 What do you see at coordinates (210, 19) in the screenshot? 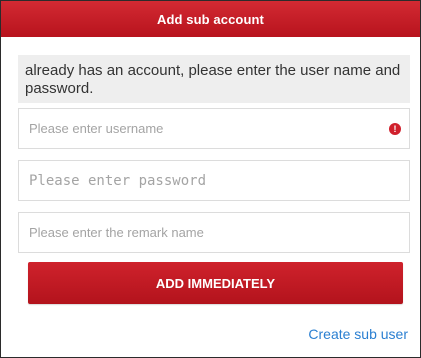
I see `dialog-title: Add sub account` at bounding box center [210, 19].